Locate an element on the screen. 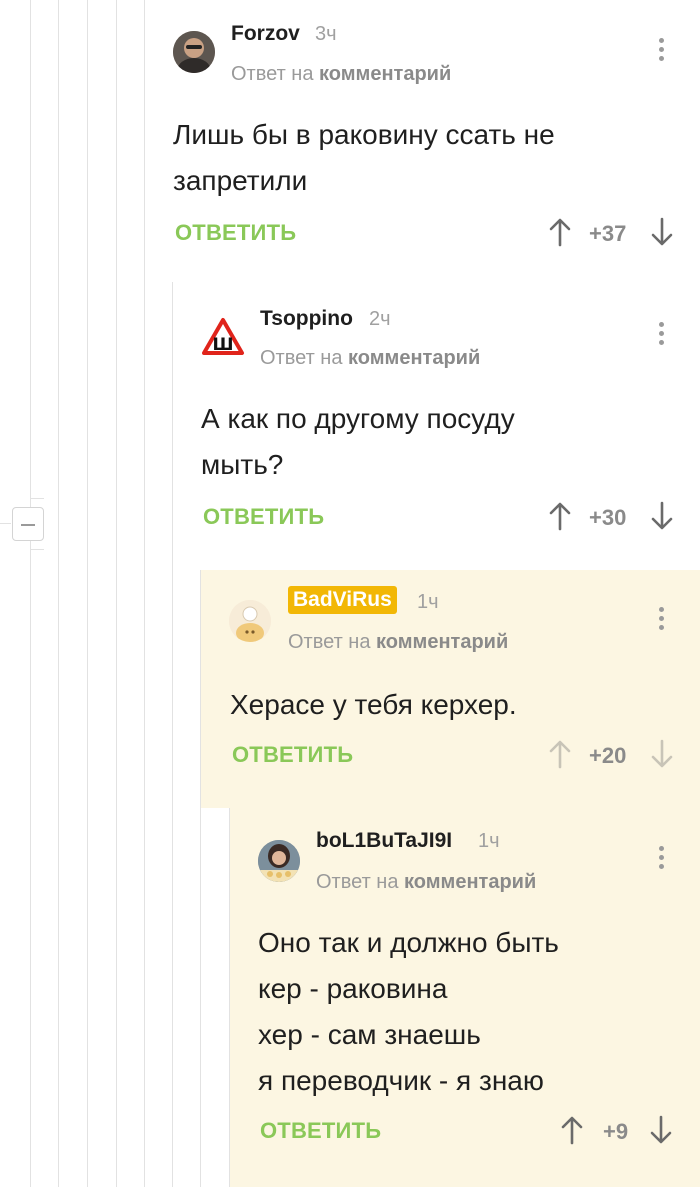  comment-text-line: Оно так и должно быть is located at coordinates (408, 942).